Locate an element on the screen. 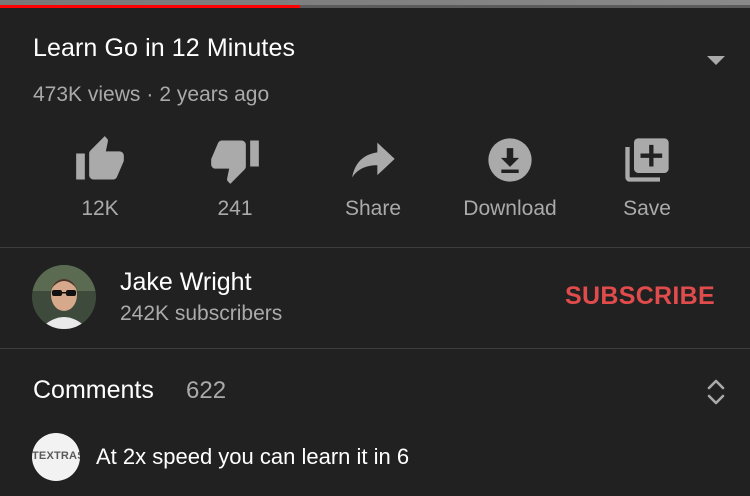 The height and width of the screenshot is (496, 750). share-button: Share is located at coordinates (373, 177).